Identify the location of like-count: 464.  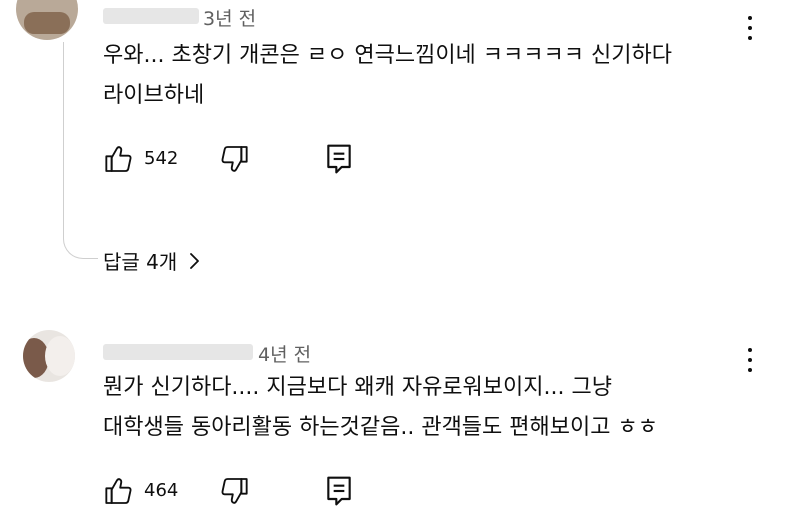
(161, 490).